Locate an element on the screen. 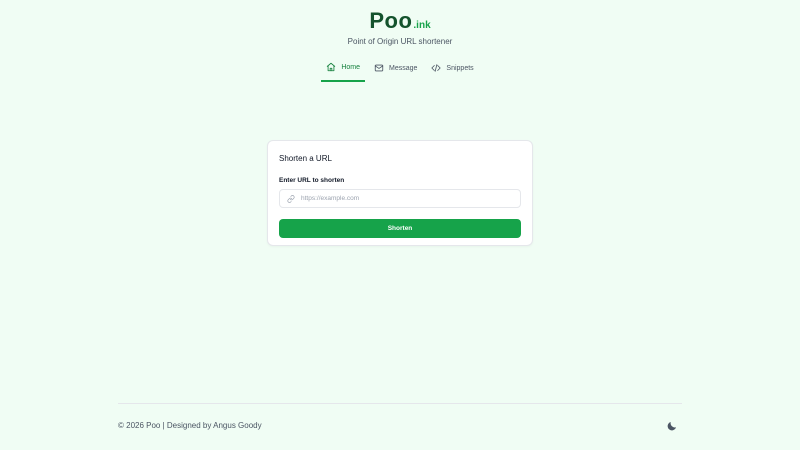  link-icon is located at coordinates (291, 198).